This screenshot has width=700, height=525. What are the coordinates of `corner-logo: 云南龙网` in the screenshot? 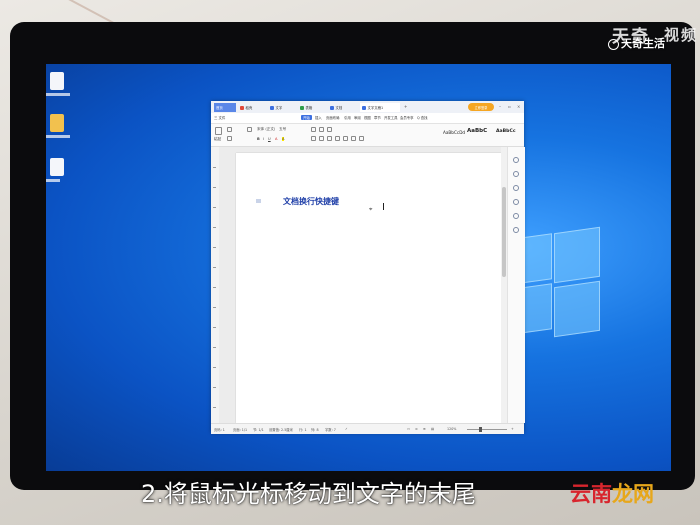 It's located at (612, 493).